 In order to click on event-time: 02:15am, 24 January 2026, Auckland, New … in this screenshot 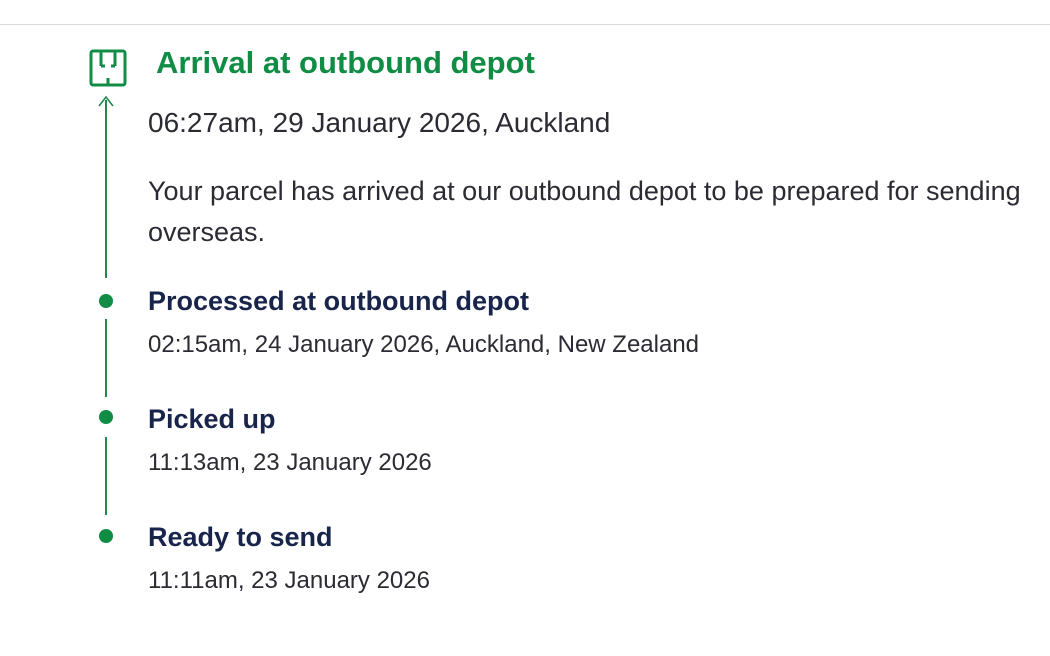, I will do `click(424, 344)`.